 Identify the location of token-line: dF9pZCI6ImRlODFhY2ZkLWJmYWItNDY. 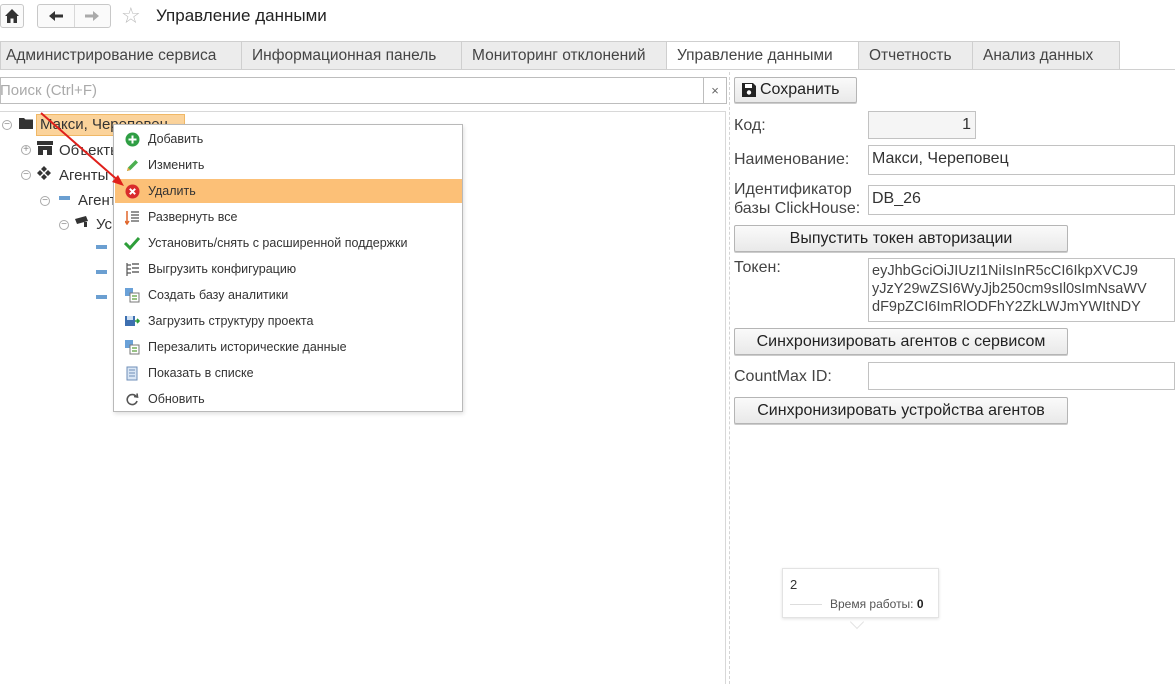
(1006, 307).